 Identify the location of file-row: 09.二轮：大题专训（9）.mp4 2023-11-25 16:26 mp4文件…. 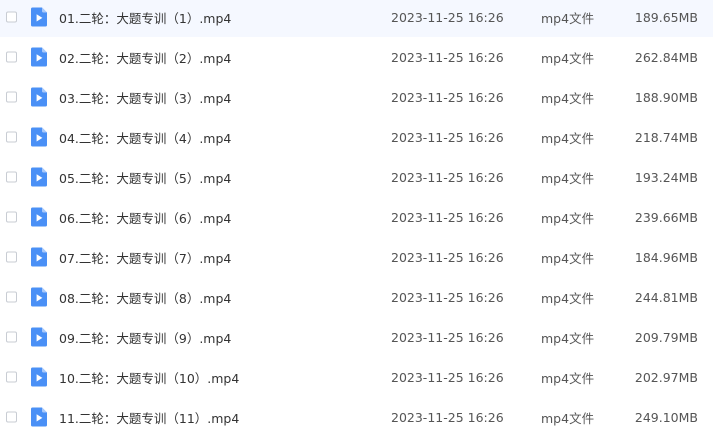
(356, 337).